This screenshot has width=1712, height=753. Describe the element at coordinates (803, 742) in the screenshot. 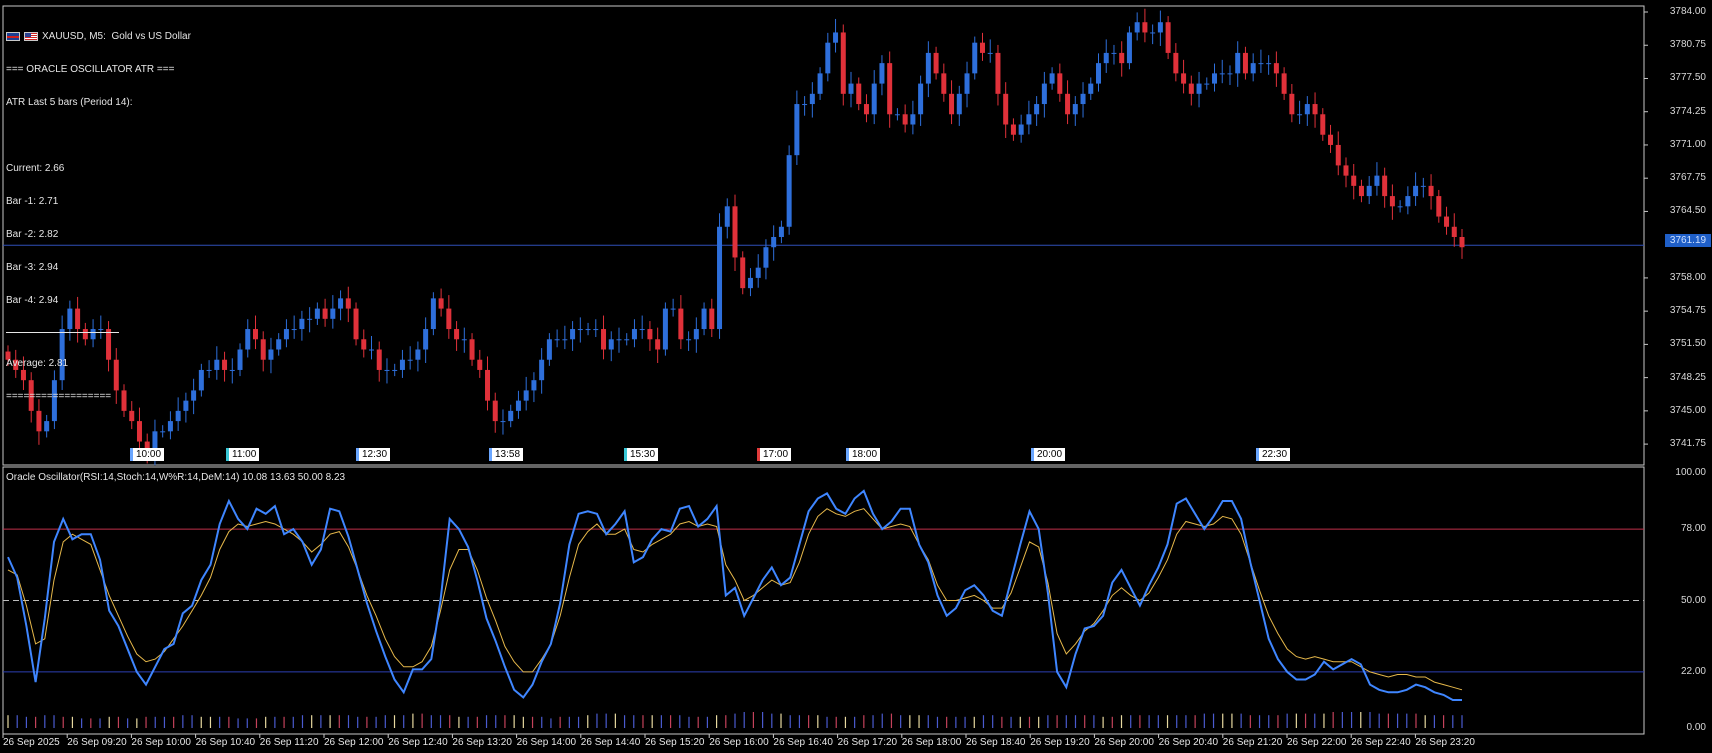

I see `time-axis-label: 26 Sep 16:40` at that location.